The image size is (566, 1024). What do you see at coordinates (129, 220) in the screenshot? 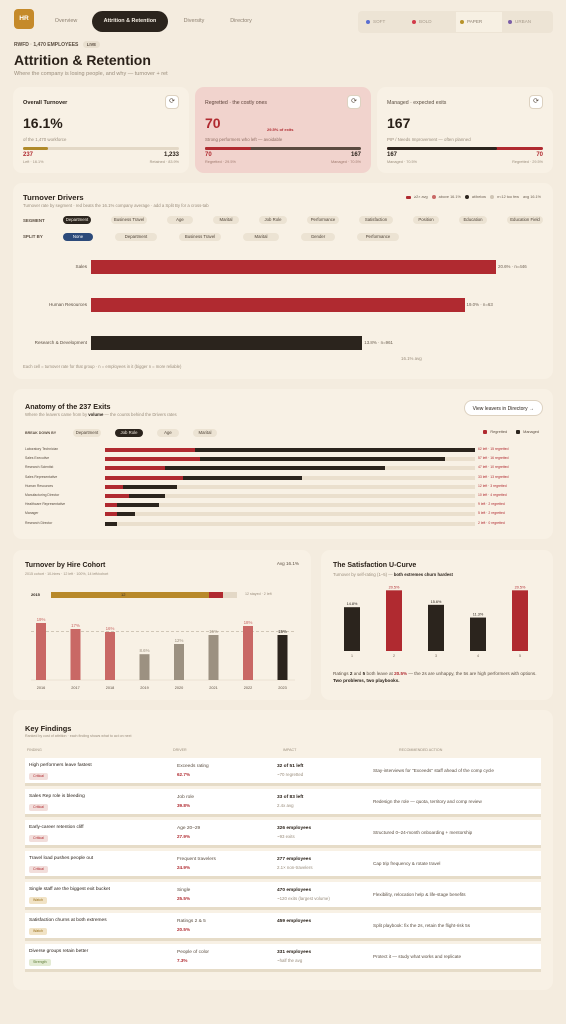
I see `segment-pill: Business Travel` at bounding box center [129, 220].